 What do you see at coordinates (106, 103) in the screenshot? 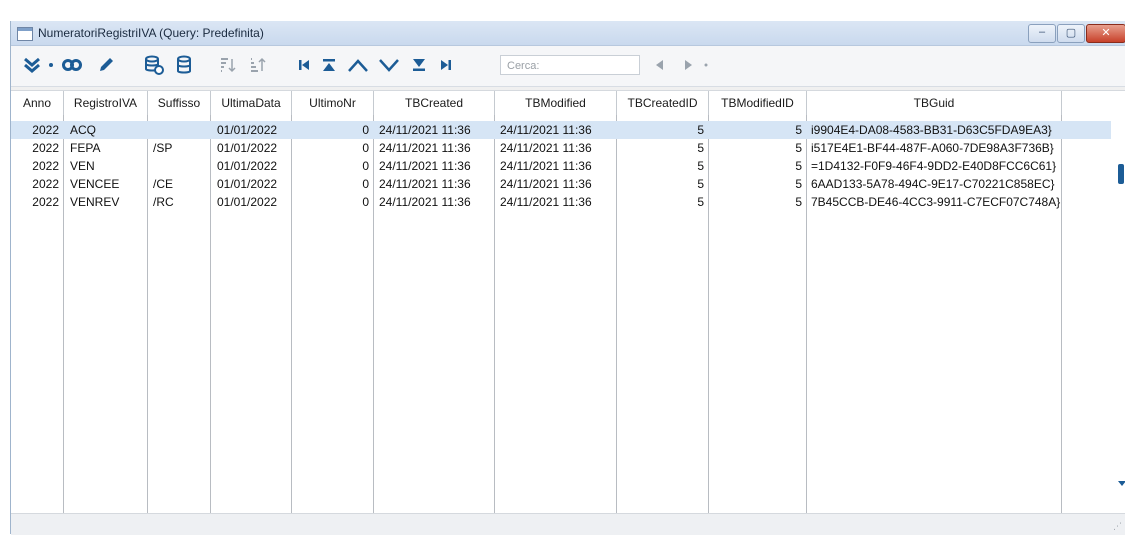
I see `column-header-registroiva: RegistroIVA` at bounding box center [106, 103].